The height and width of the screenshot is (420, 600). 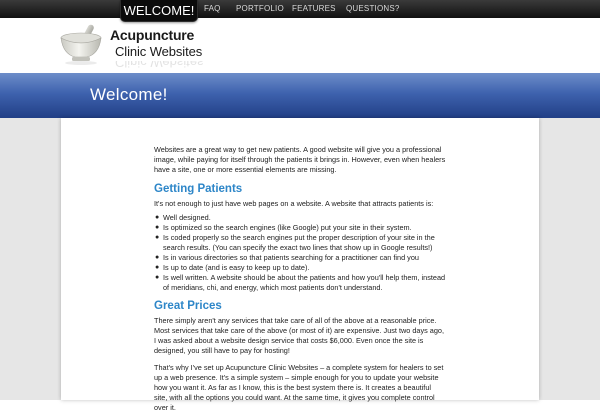 What do you see at coordinates (300, 218) in the screenshot?
I see `list-item: ● Well designed.` at bounding box center [300, 218].